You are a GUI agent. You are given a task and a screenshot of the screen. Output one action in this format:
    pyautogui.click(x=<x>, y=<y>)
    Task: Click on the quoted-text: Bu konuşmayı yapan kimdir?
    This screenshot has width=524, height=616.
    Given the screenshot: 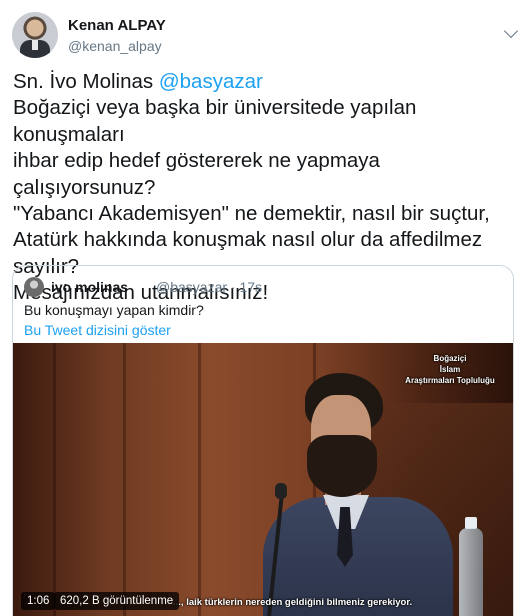 What is the action you would take?
    pyautogui.click(x=114, y=310)
    